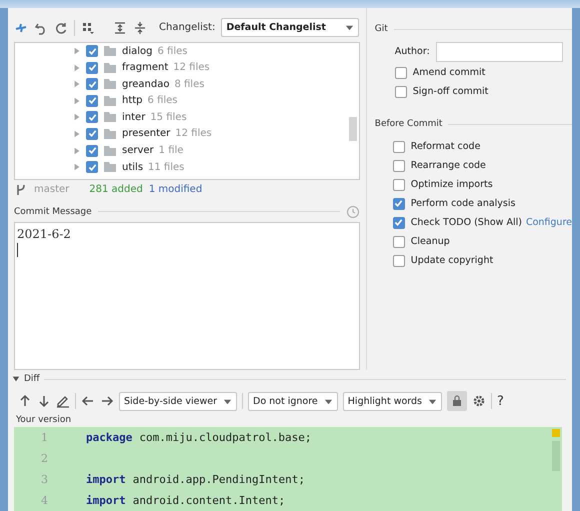 The height and width of the screenshot is (511, 580). I want to click on collapse-arrow-icon, so click(16, 379).